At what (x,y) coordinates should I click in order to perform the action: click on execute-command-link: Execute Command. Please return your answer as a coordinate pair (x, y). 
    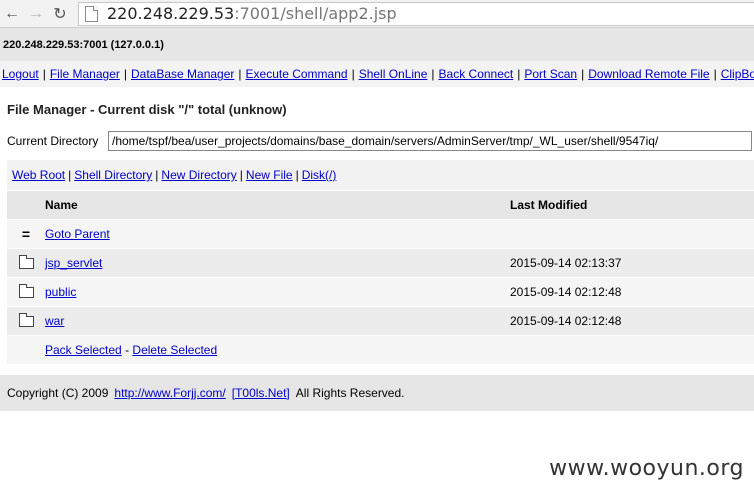
    Looking at the image, I should click on (297, 74).